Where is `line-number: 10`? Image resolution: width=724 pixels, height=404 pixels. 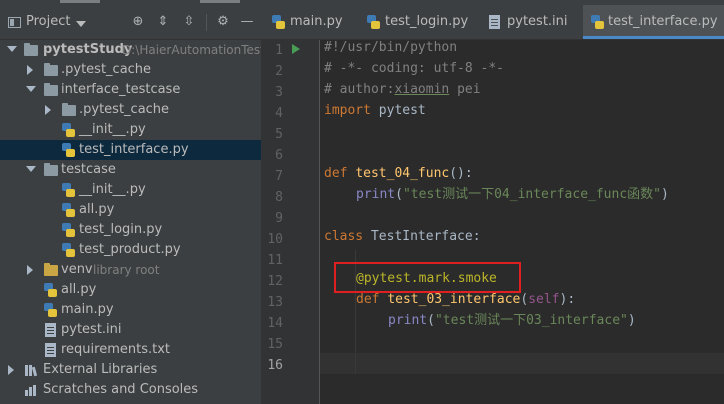
line-number: 10 is located at coordinates (275, 239).